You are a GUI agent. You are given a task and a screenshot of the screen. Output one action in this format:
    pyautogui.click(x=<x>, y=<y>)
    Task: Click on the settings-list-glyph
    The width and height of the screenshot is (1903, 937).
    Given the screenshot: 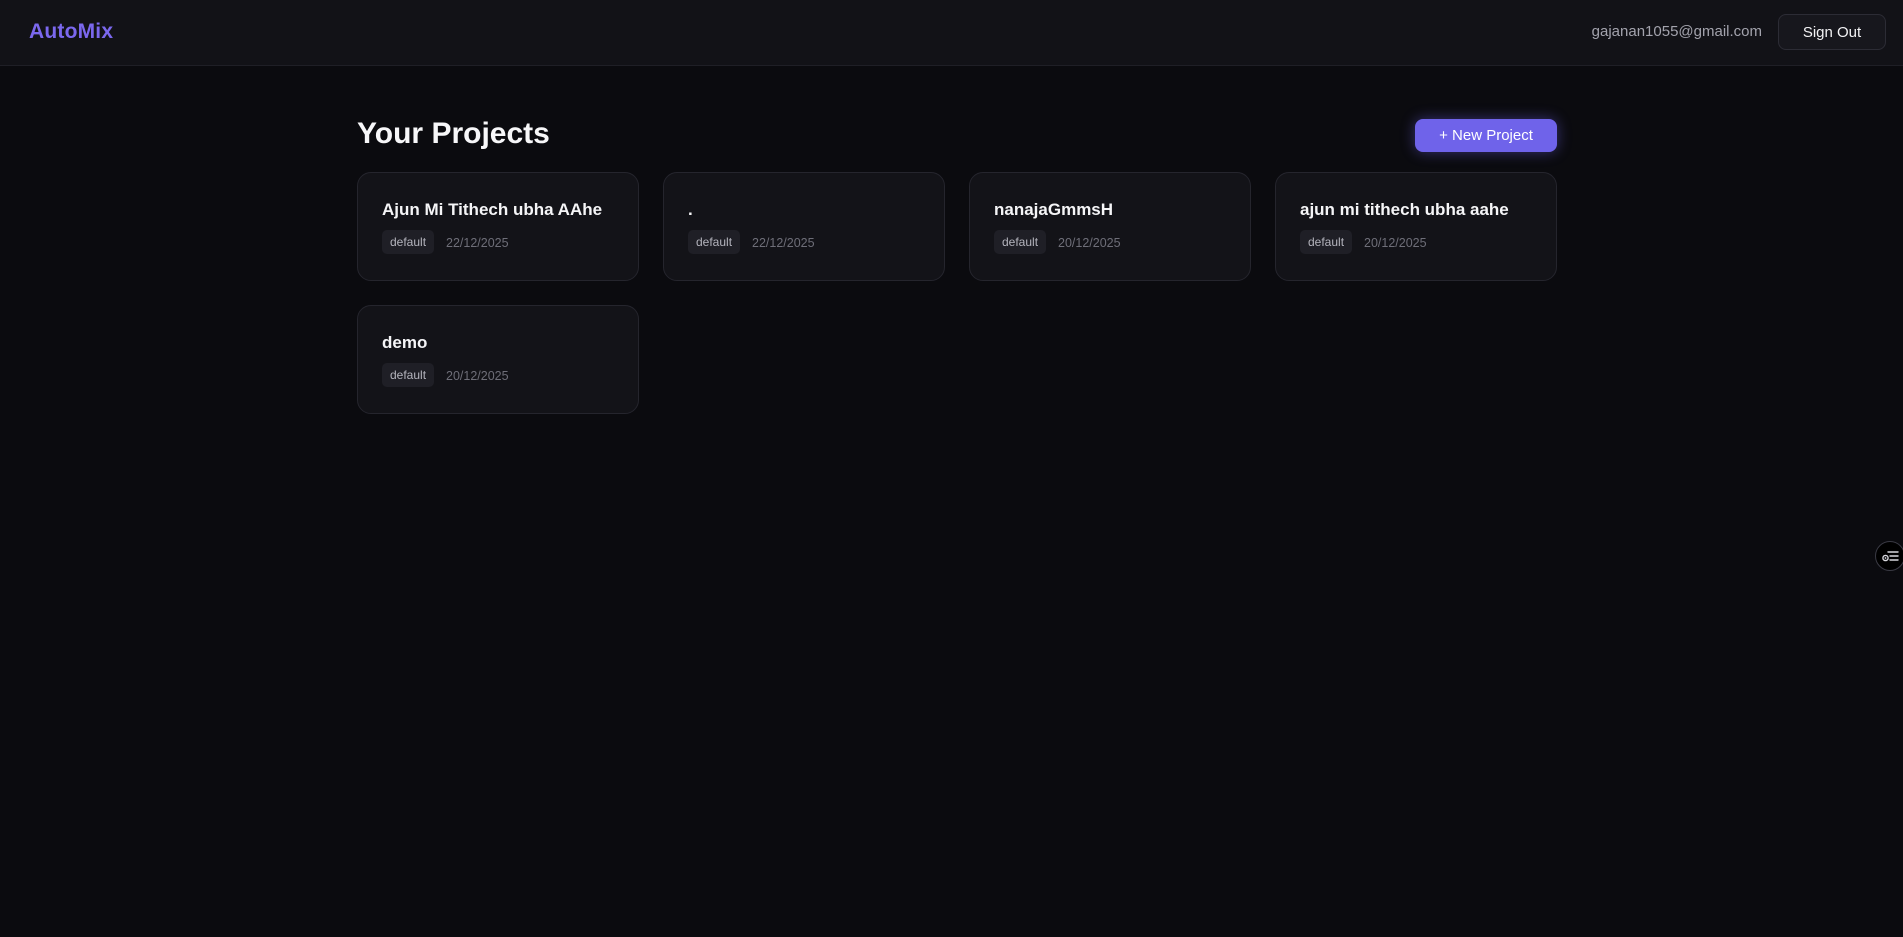 What is the action you would take?
    pyautogui.click(x=1890, y=556)
    